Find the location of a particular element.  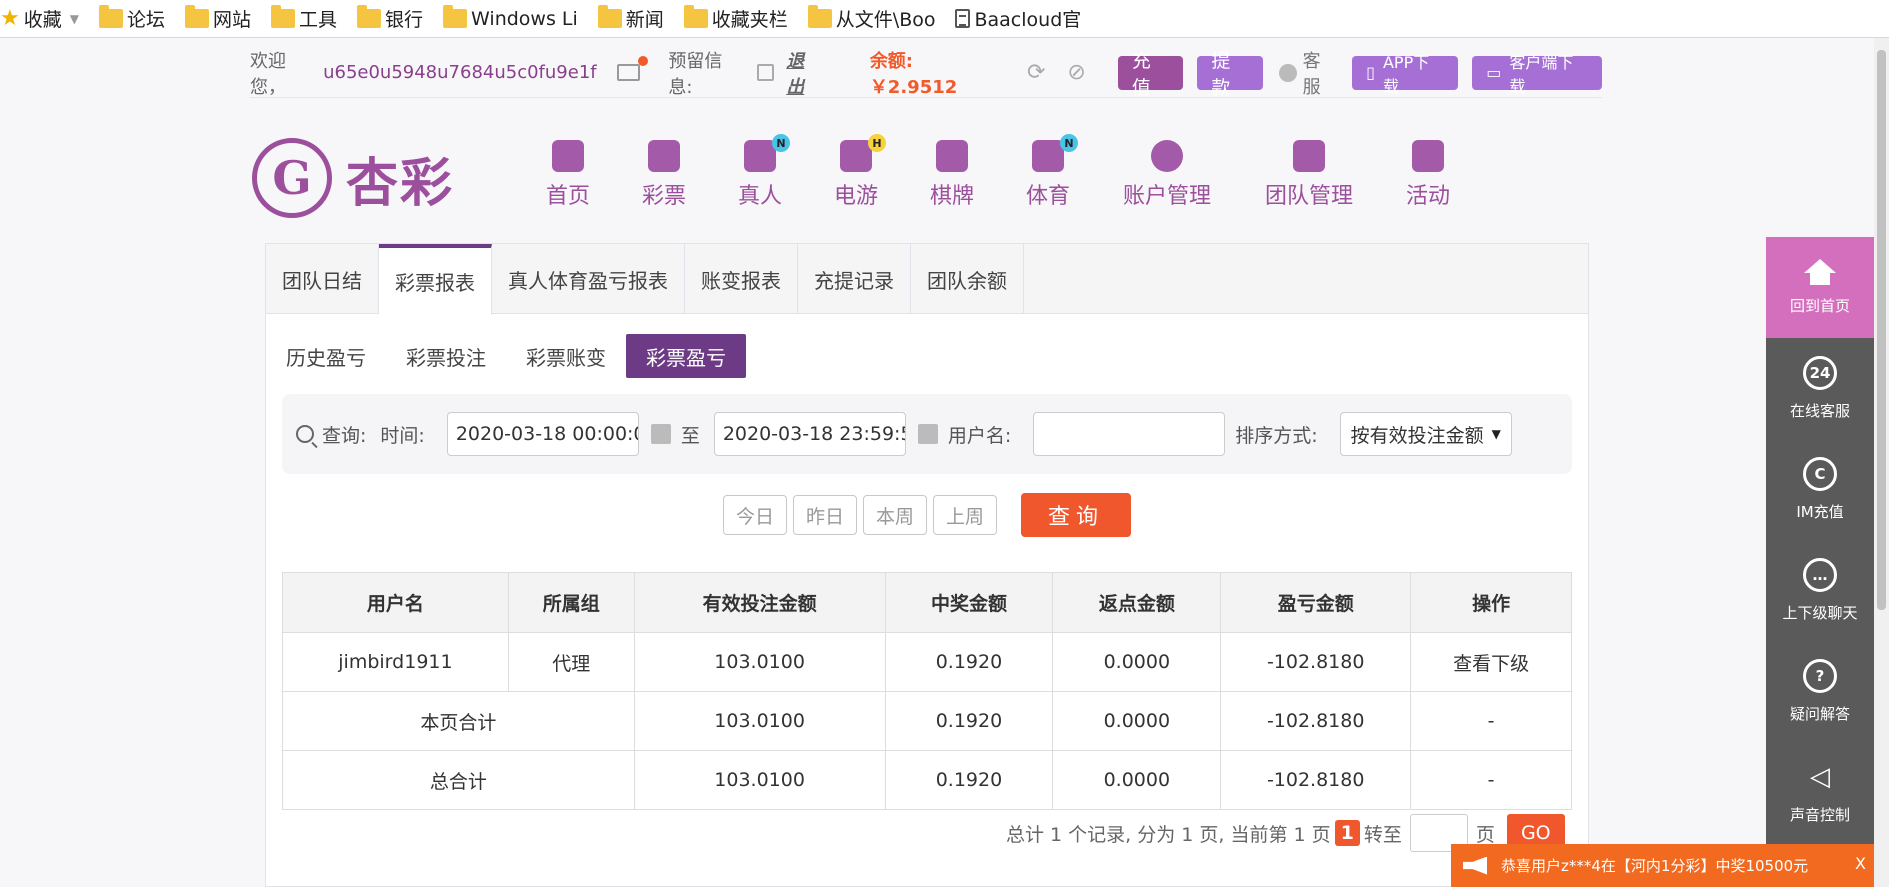

recharge-button: 充值 is located at coordinates (1150, 74).